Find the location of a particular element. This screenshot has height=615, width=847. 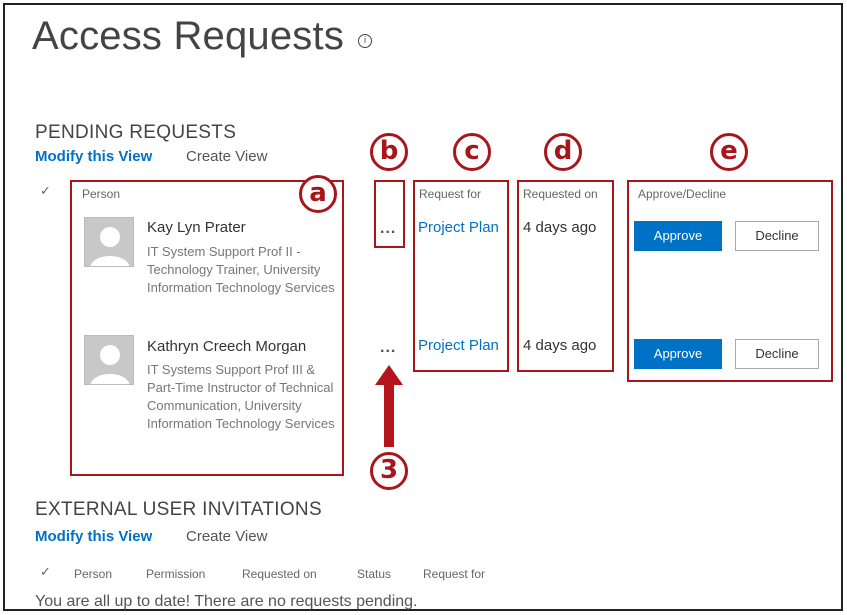

external-column-header-permission: Permission is located at coordinates (175, 574).